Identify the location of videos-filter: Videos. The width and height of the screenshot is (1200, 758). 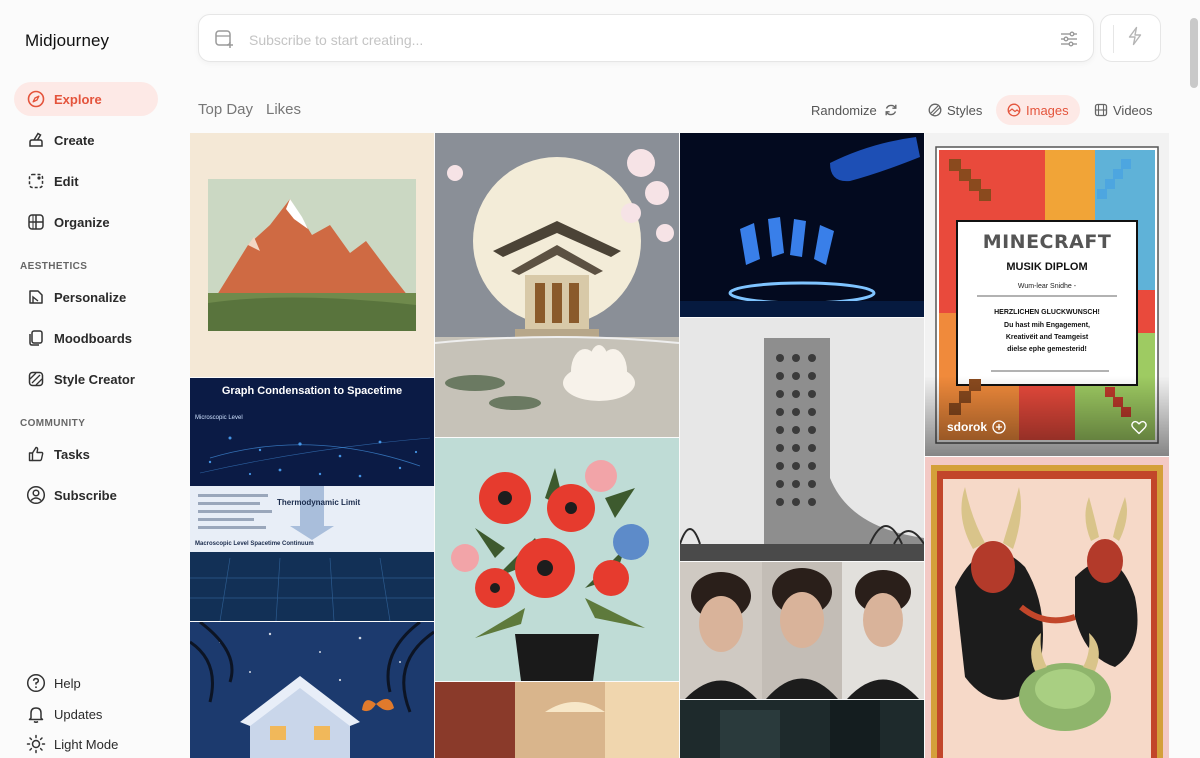
(1123, 110).